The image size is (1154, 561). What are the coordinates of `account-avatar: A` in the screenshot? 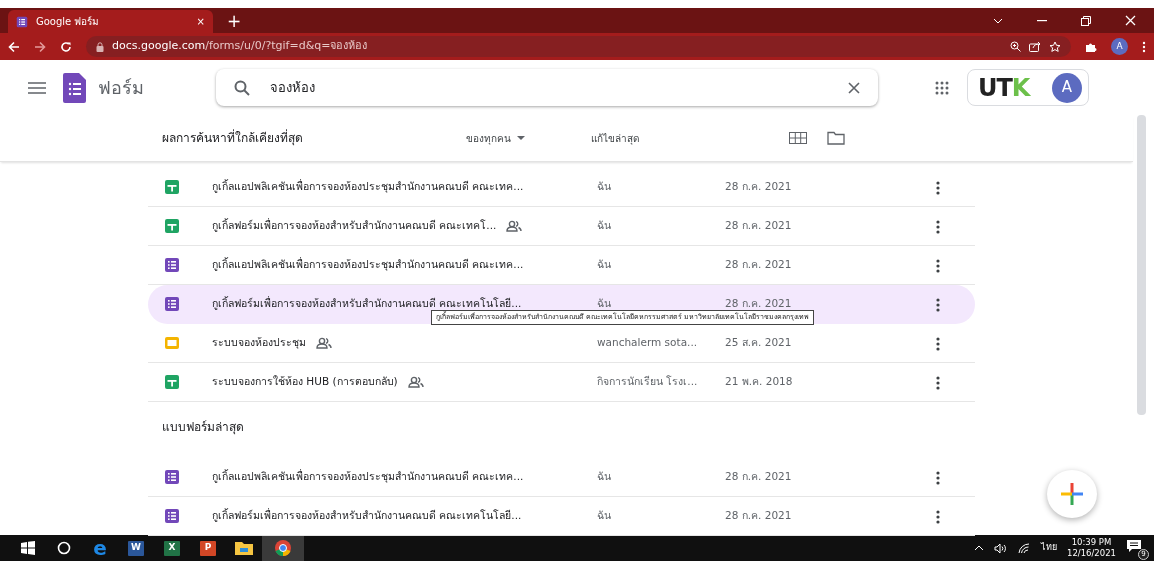 It's located at (1067, 87).